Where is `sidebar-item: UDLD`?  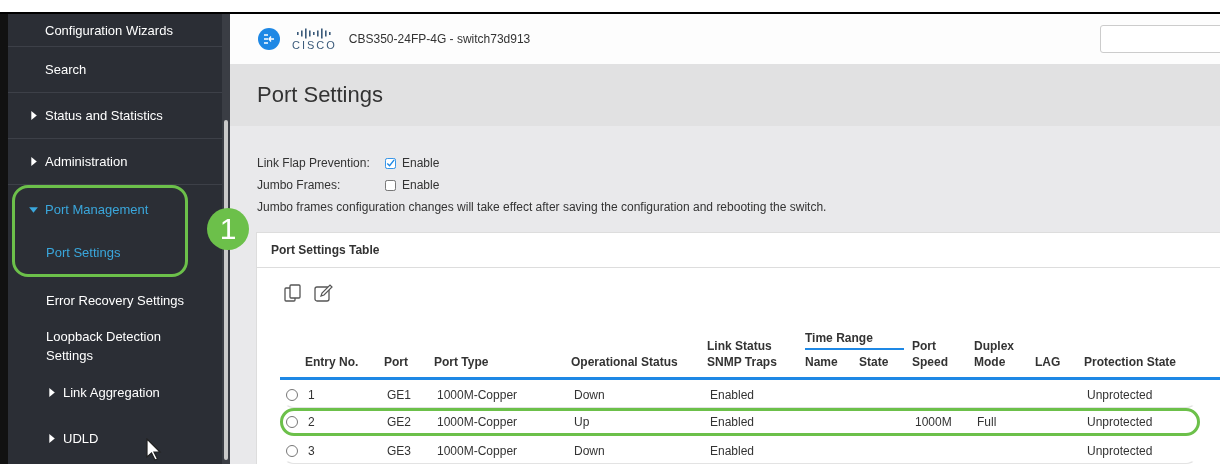
sidebar-item: UDLD is located at coordinates (81, 438).